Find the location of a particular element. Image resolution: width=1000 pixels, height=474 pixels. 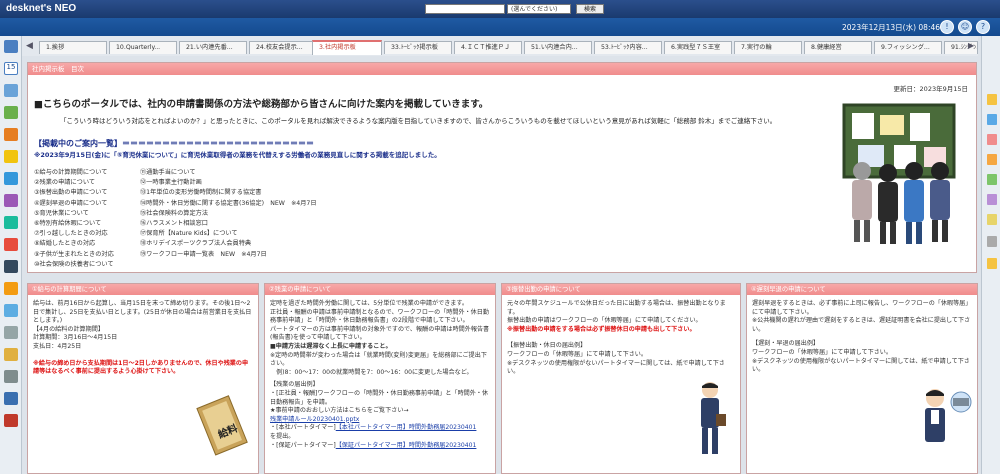

tab-1: 1.挨拶 is located at coordinates (73, 47).